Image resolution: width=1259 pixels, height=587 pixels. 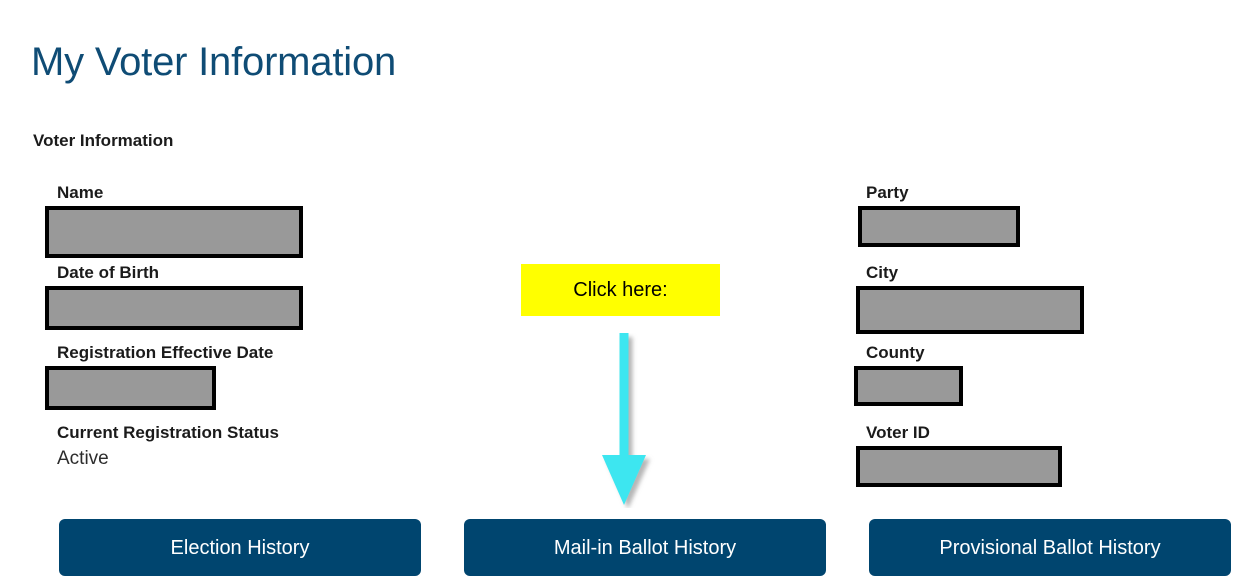 What do you see at coordinates (174, 308) in the screenshot?
I see `redacted-value-date-of-birth` at bounding box center [174, 308].